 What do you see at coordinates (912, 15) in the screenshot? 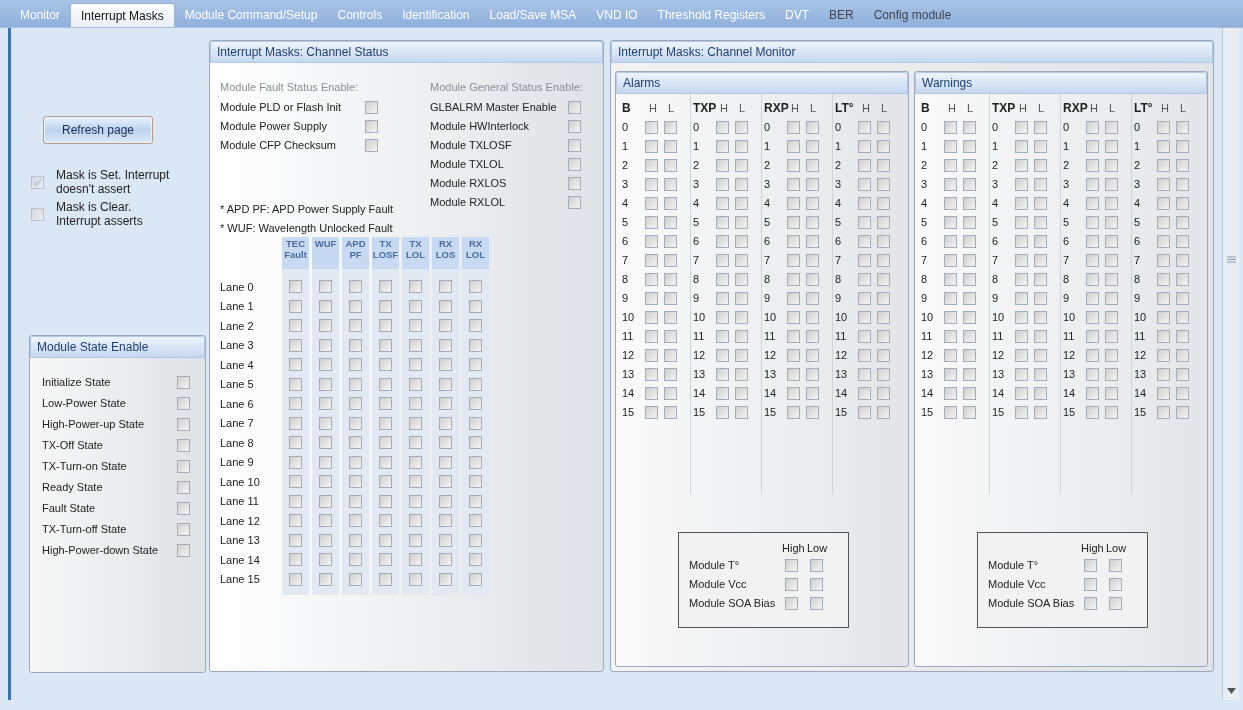
I see `tab: Config module` at bounding box center [912, 15].